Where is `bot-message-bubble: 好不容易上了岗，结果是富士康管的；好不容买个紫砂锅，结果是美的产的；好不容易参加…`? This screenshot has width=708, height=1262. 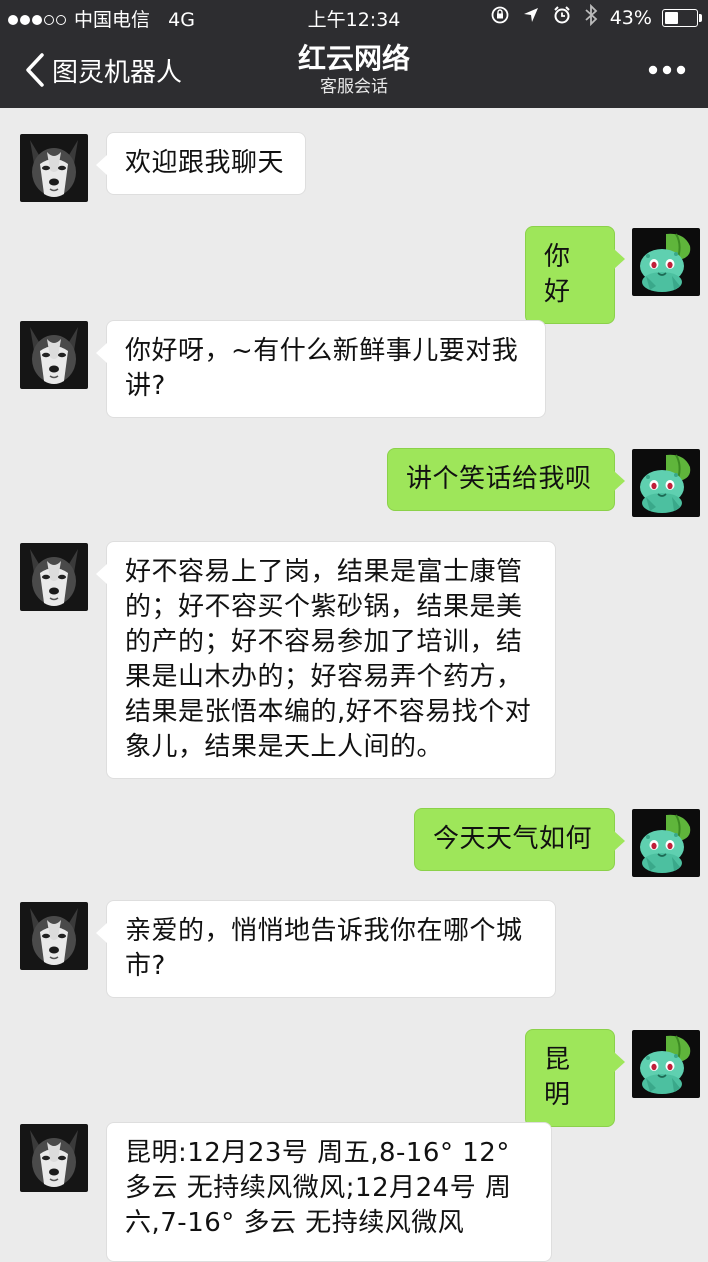 bot-message-bubble: 好不容易上了岗，结果是富士康管的；好不容买个紫砂锅，结果是美的产的；好不容易参加… is located at coordinates (326, 660).